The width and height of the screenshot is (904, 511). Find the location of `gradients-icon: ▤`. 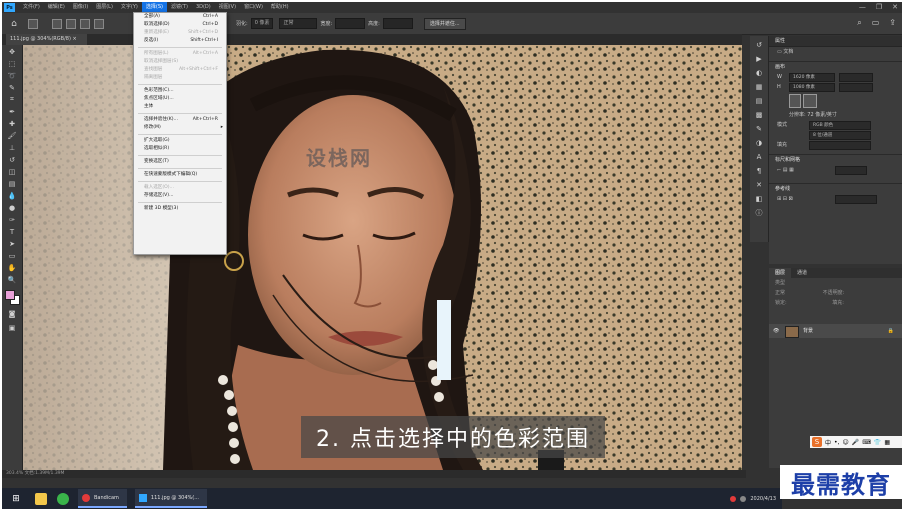

gradients-icon: ▤ is located at coordinates (759, 100).